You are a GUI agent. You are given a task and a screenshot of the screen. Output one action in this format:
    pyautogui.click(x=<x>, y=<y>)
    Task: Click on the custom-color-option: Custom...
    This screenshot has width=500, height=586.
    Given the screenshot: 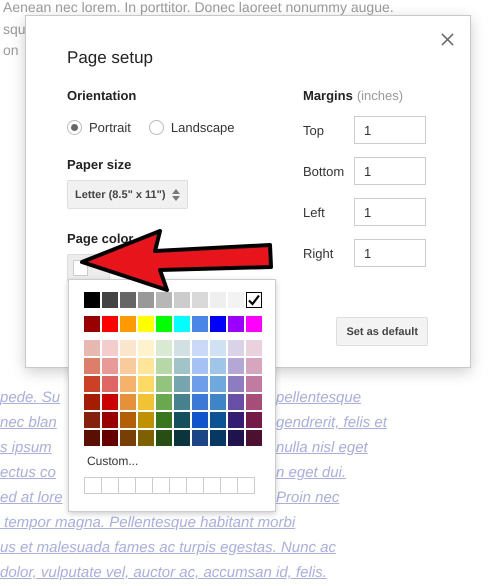 What is the action you would take?
    pyautogui.click(x=181, y=461)
    